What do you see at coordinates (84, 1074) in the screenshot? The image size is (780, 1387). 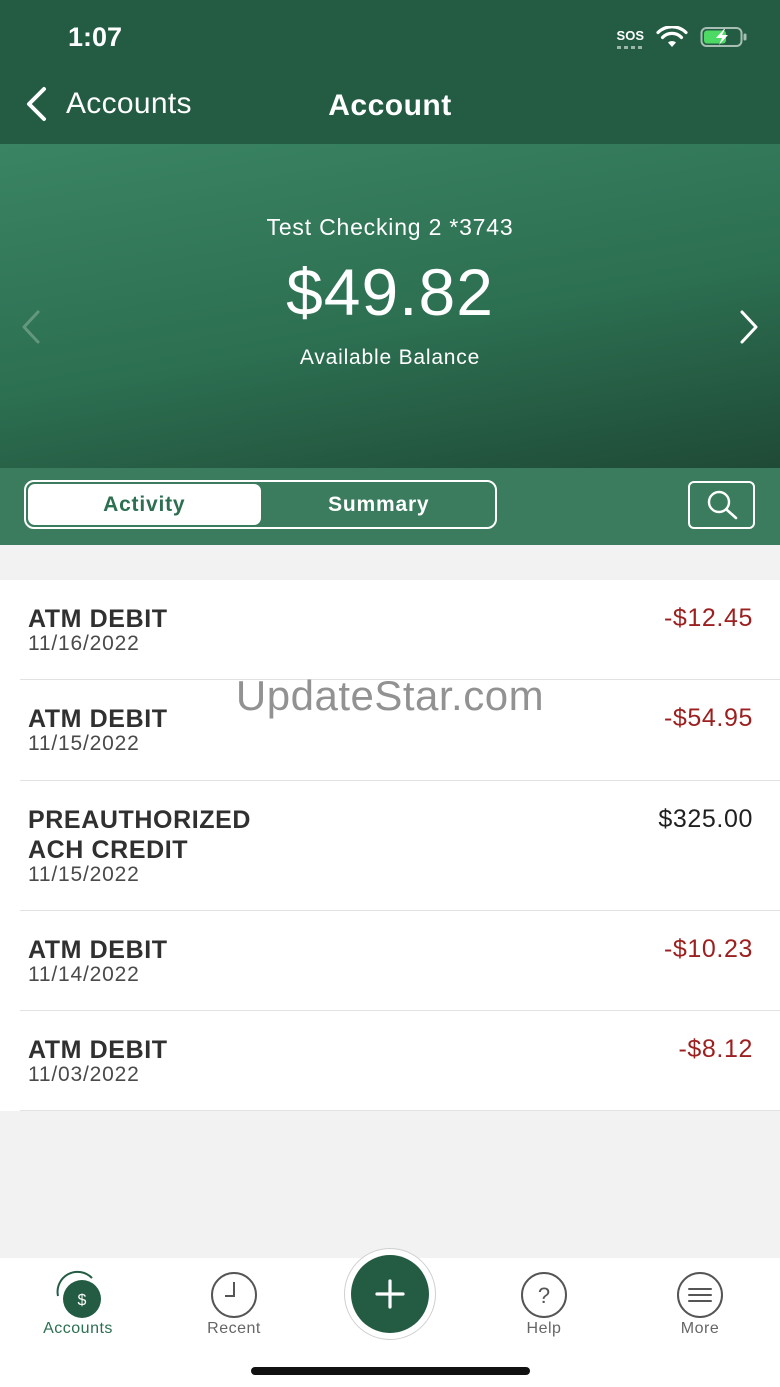 I see `transaction-date: 11/03/2022` at bounding box center [84, 1074].